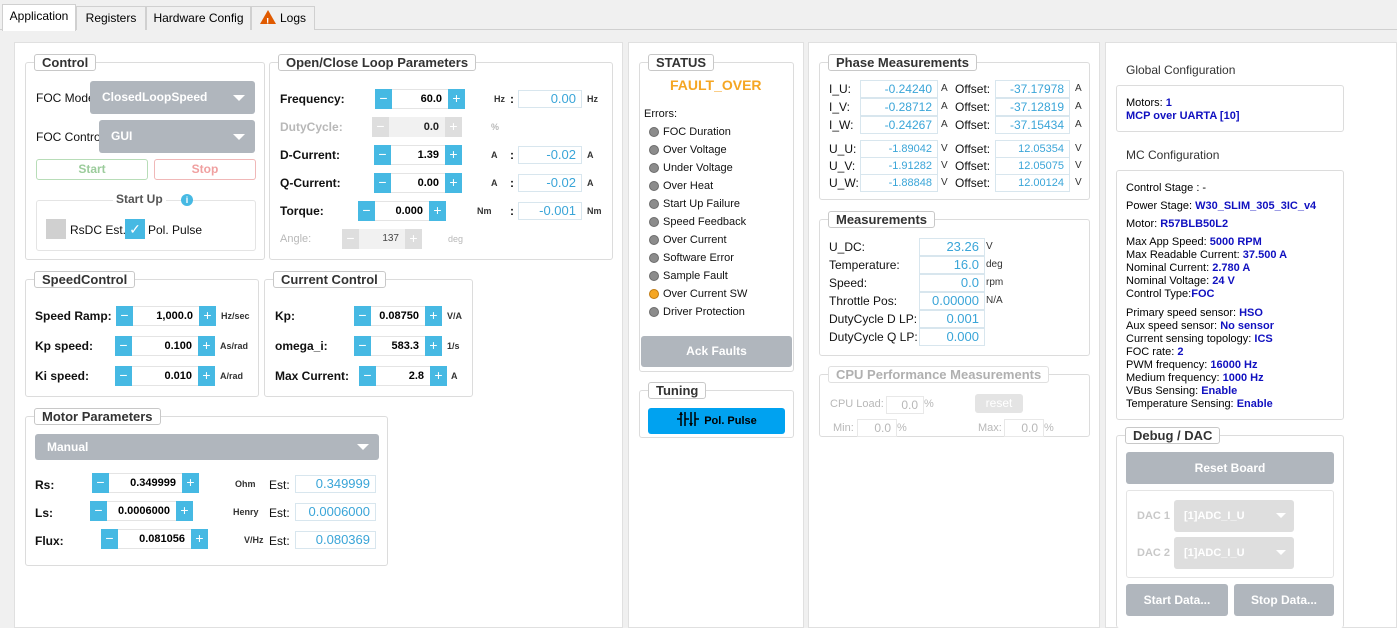 This screenshot has height=628, width=1397. What do you see at coordinates (329, 279) in the screenshot?
I see `group-title: Current Control` at bounding box center [329, 279].